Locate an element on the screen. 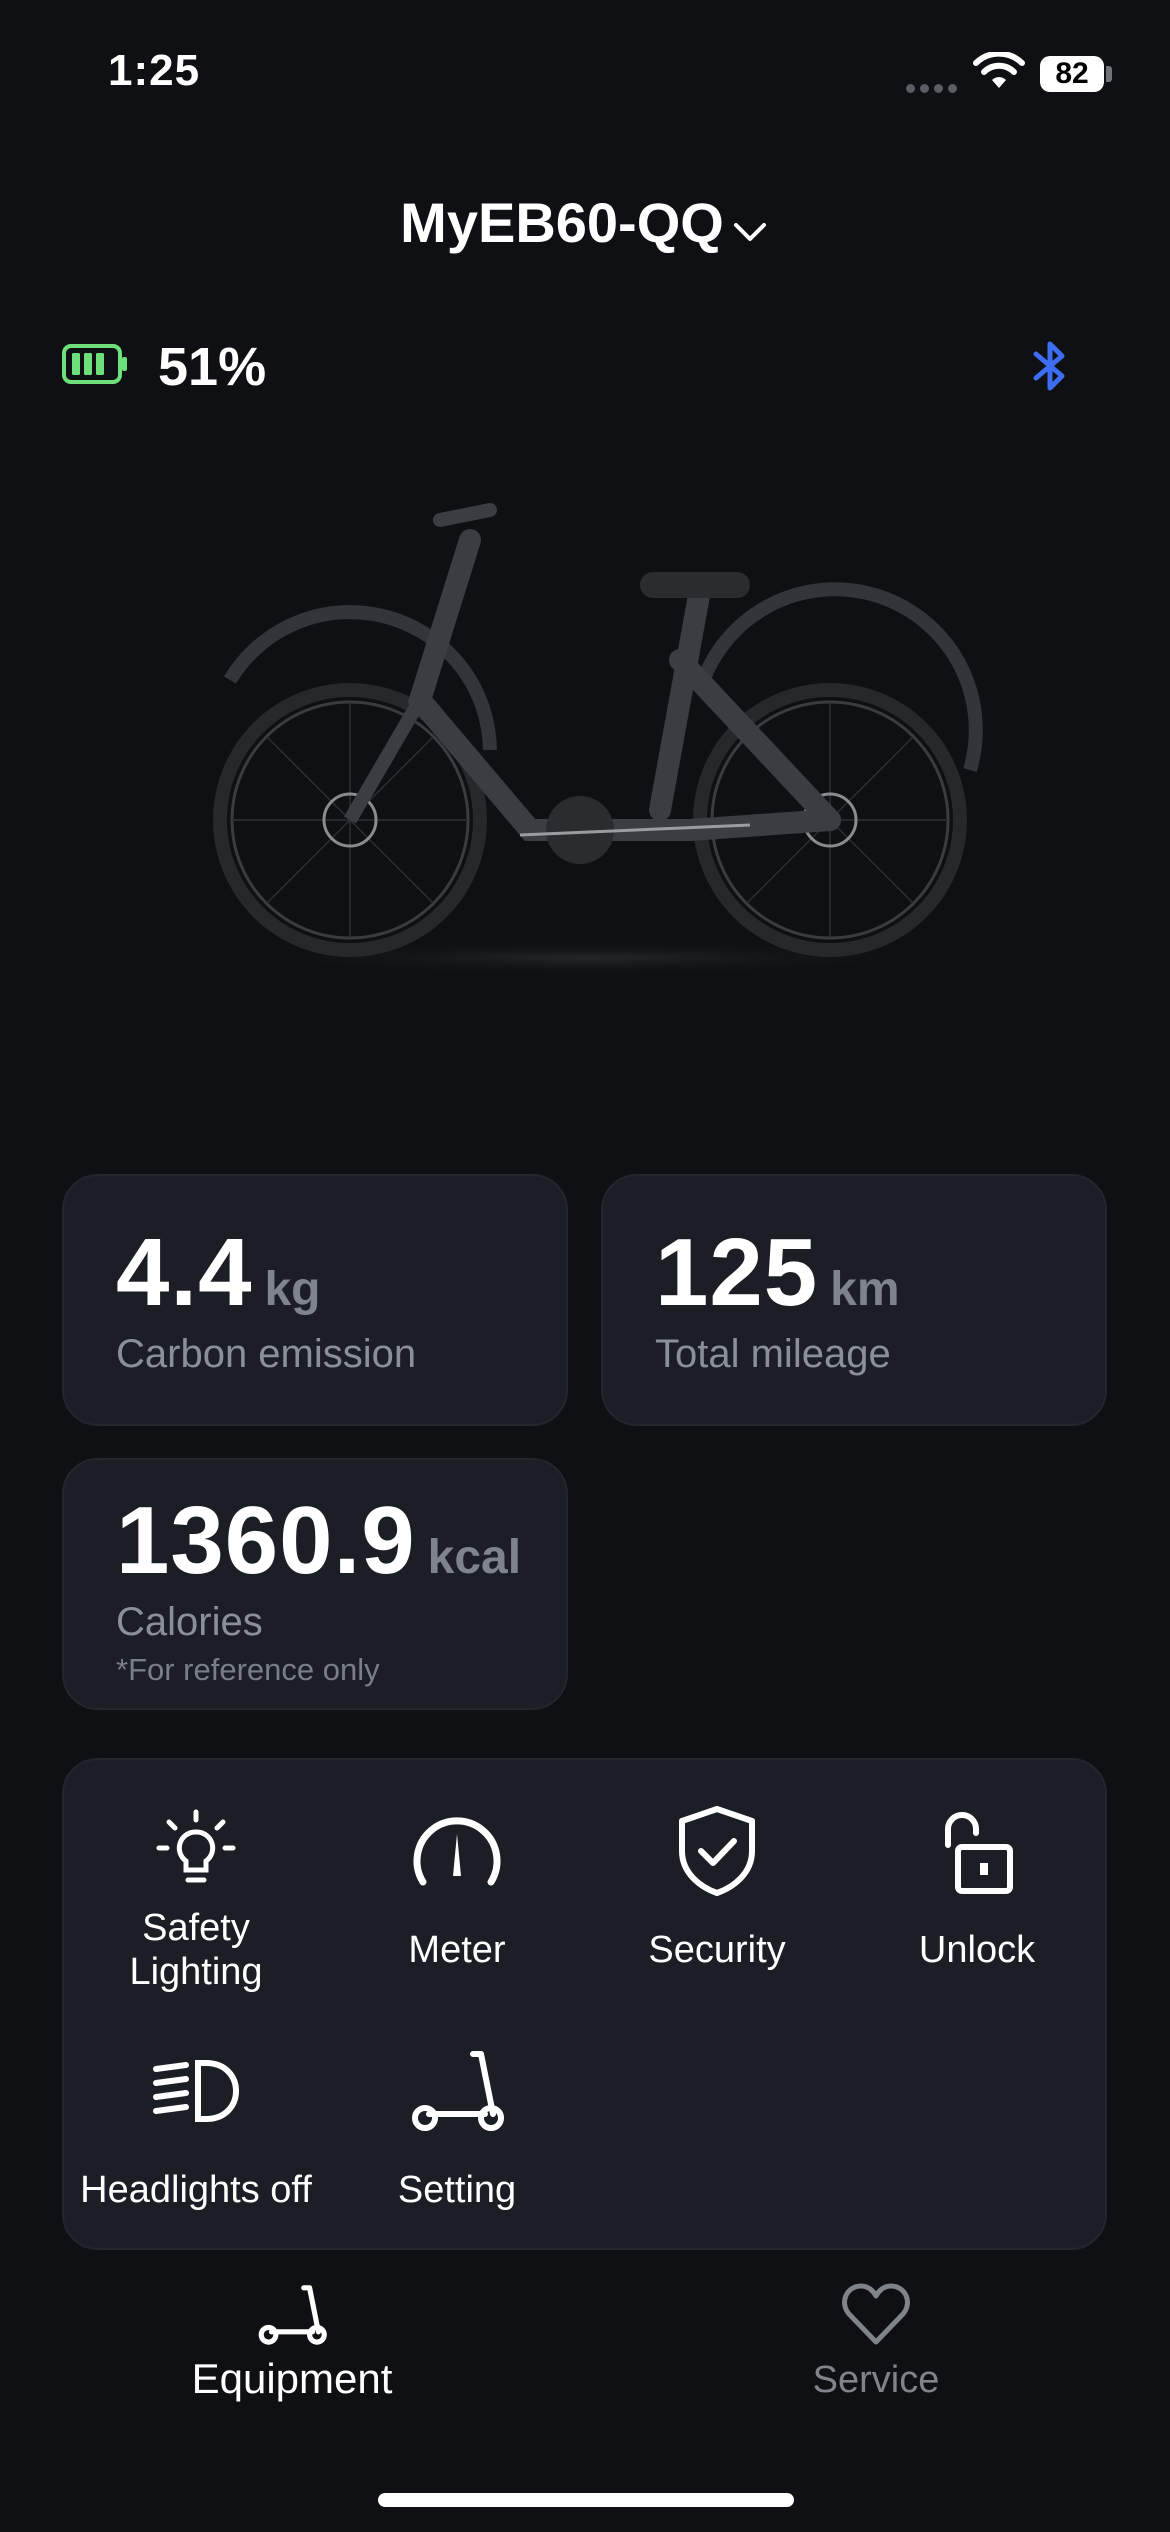 This screenshot has height=2532, width=1170. safety-lighting-button: Safety Lighting is located at coordinates (196, 1895).